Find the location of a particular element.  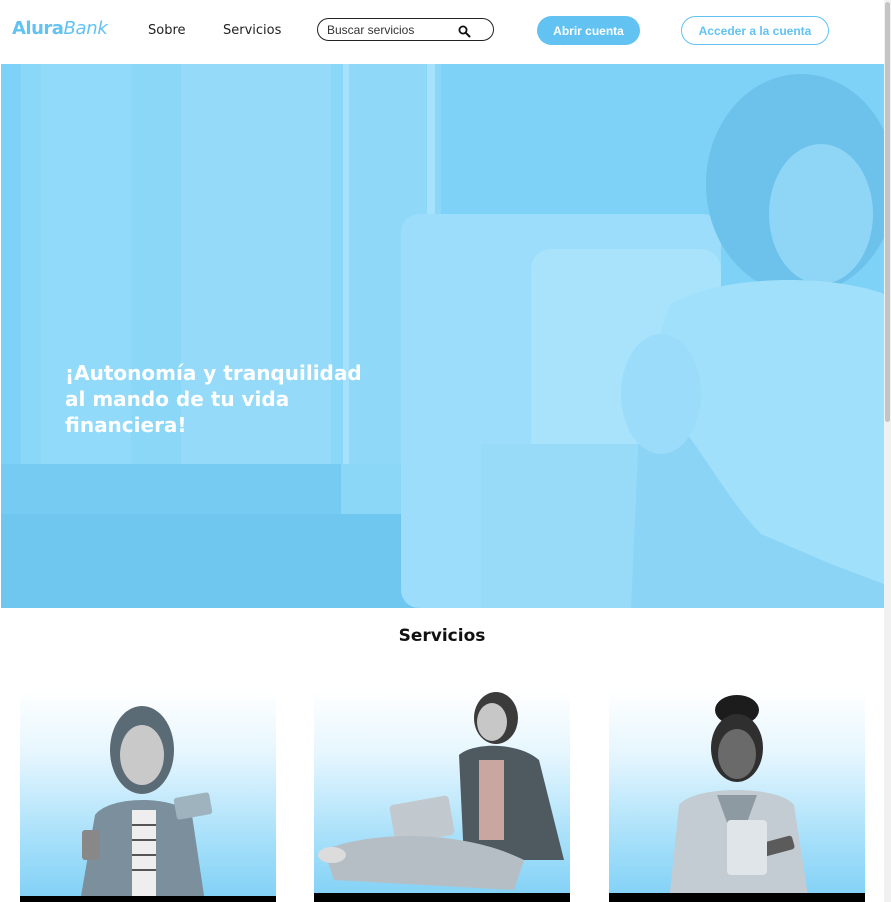

logo-primary-text: Alura is located at coordinates (38, 28).